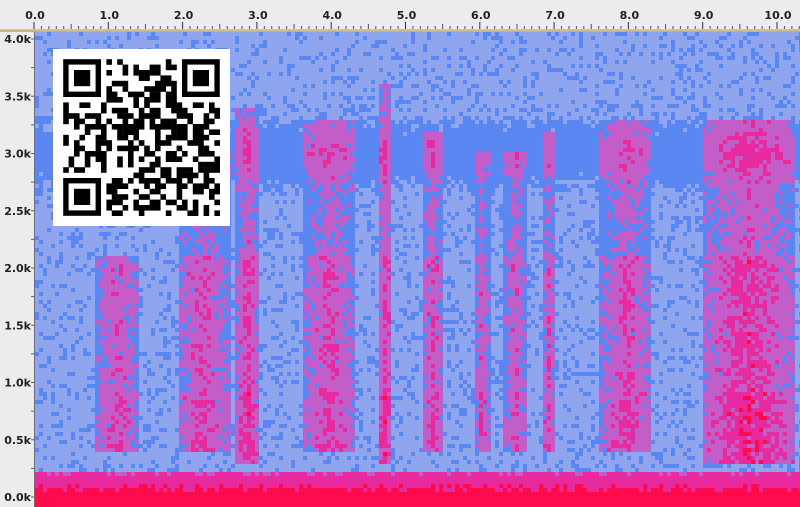 Image resolution: width=800 pixels, height=507 pixels. I want to click on low-frequency-band, so click(417, 501).